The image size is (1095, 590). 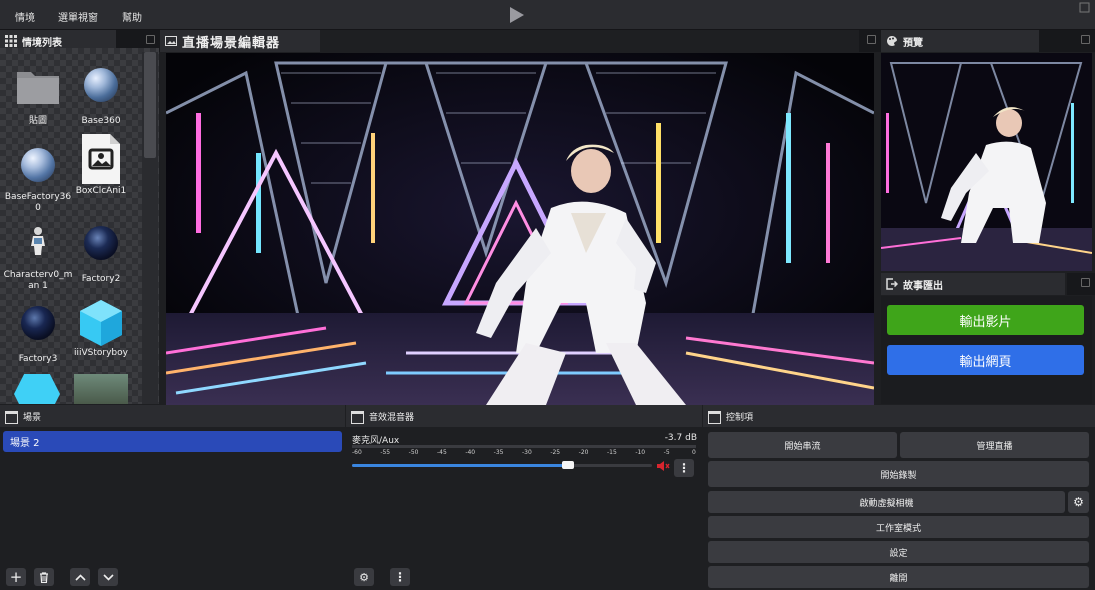 I want to click on scenes-panel: 場景 場景 2 +, so click(x=172, y=497).